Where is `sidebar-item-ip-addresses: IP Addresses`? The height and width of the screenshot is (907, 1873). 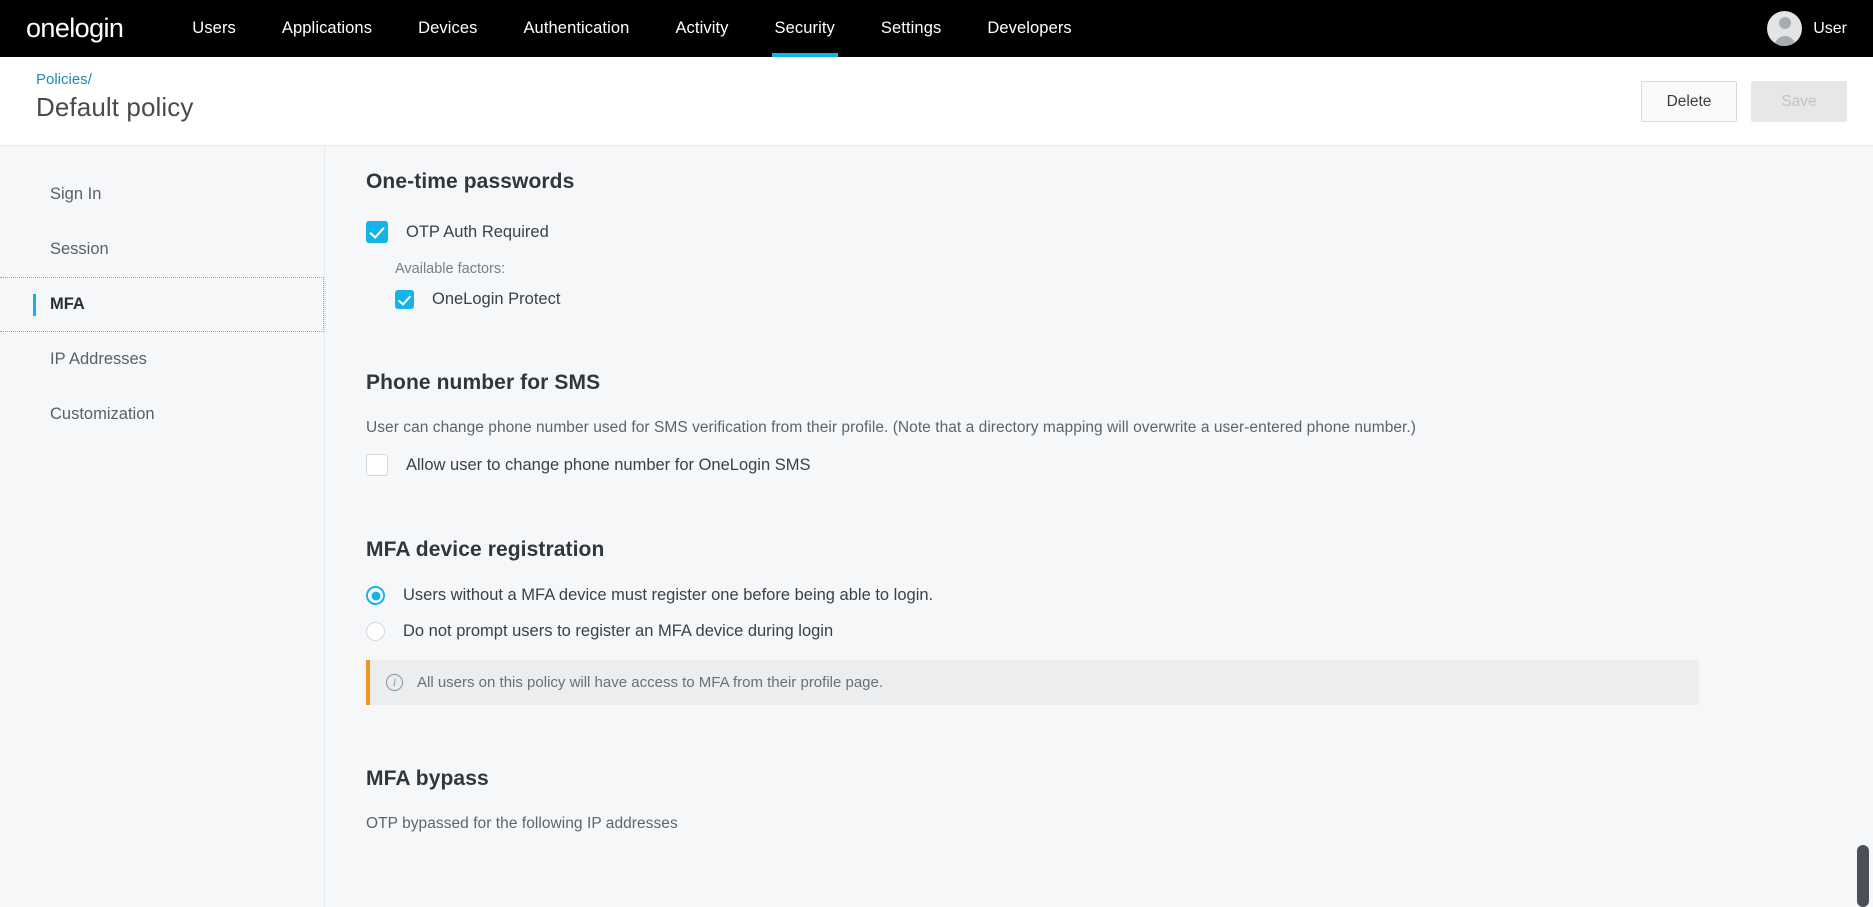
sidebar-item-ip-addresses: IP Addresses is located at coordinates (162, 359).